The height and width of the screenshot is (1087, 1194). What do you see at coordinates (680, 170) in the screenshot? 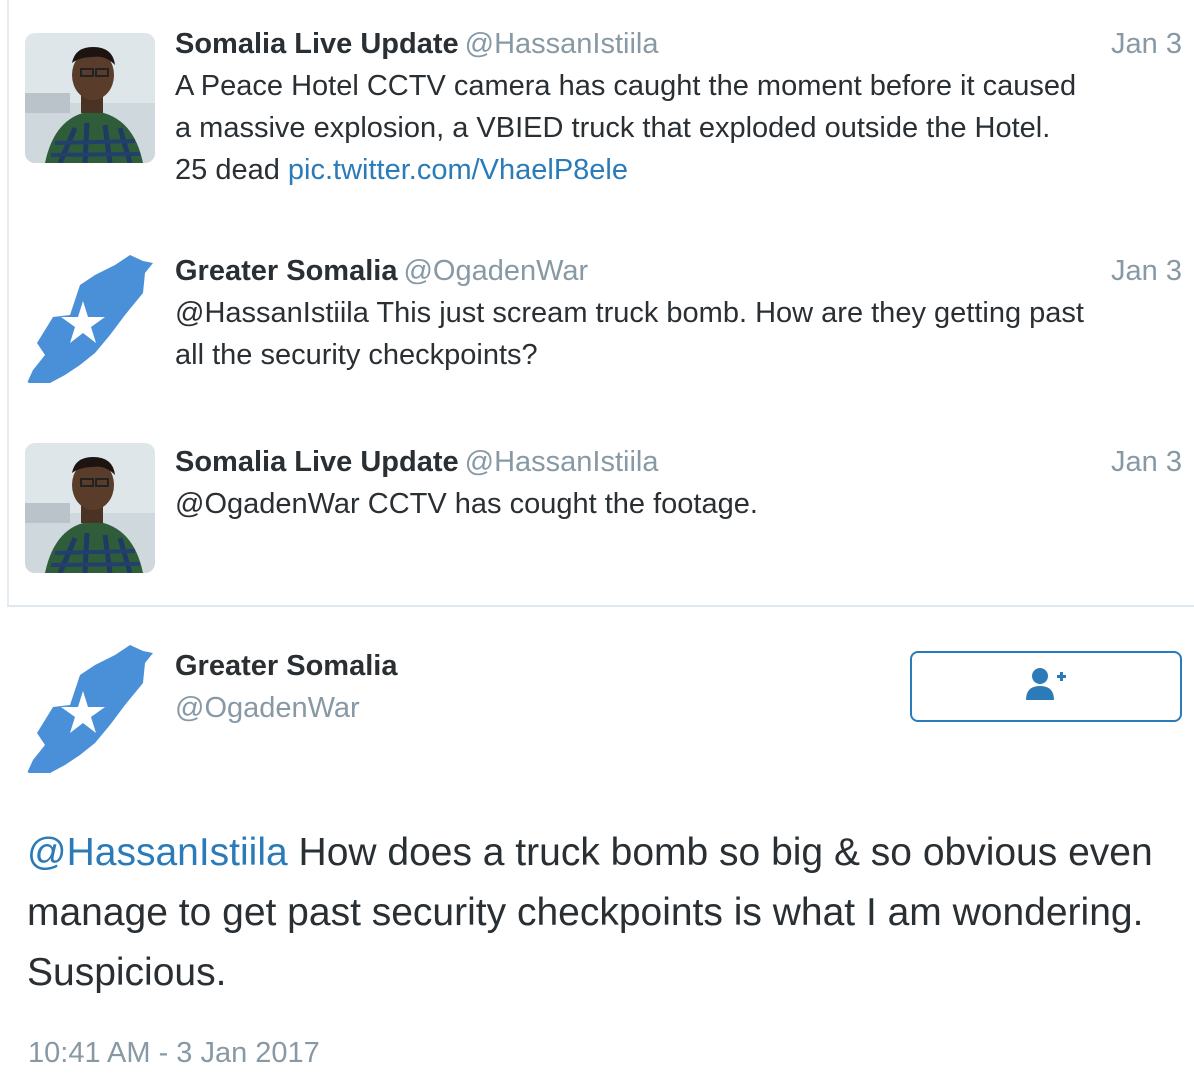
I see `tweet-text-line: 25 dead pic.twitter.com/VhaelP8ele` at bounding box center [680, 170].